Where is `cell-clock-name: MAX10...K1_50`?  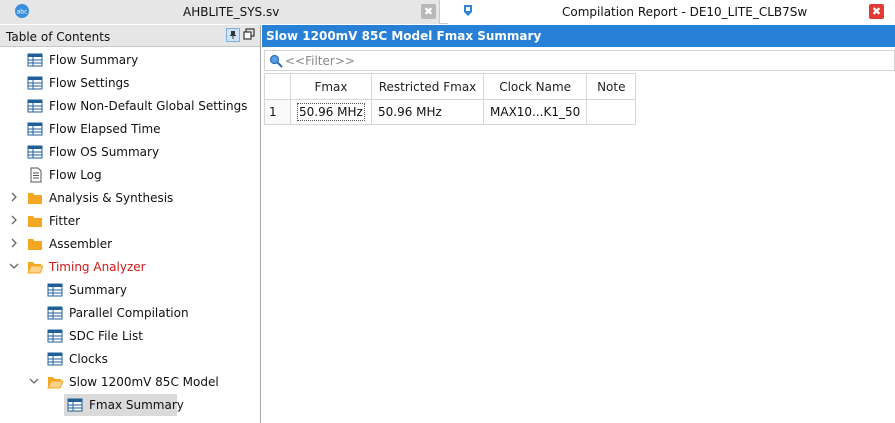
cell-clock-name: MAX10...K1_50 is located at coordinates (535, 112).